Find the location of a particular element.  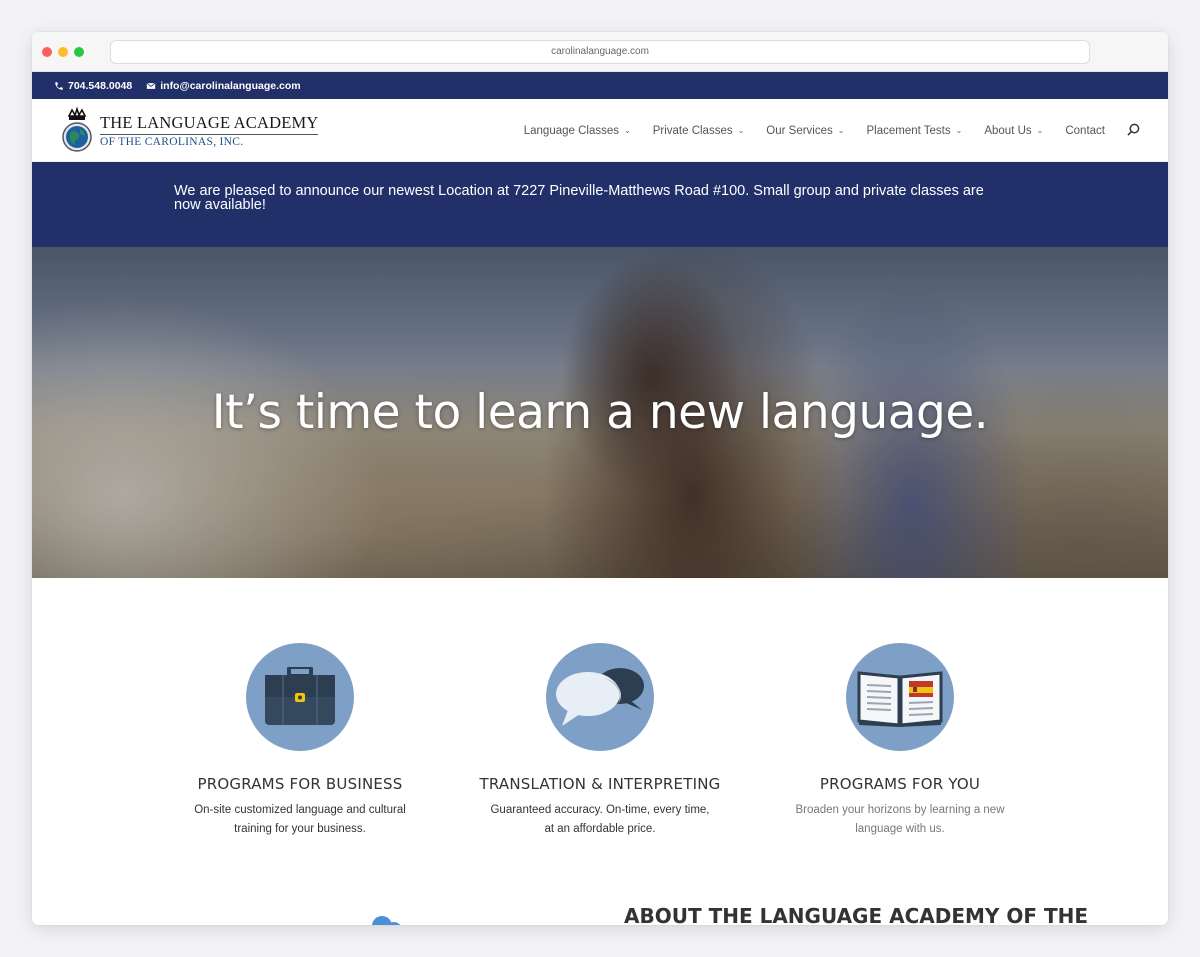

nav-label: Private Classes is located at coordinates (692, 130).